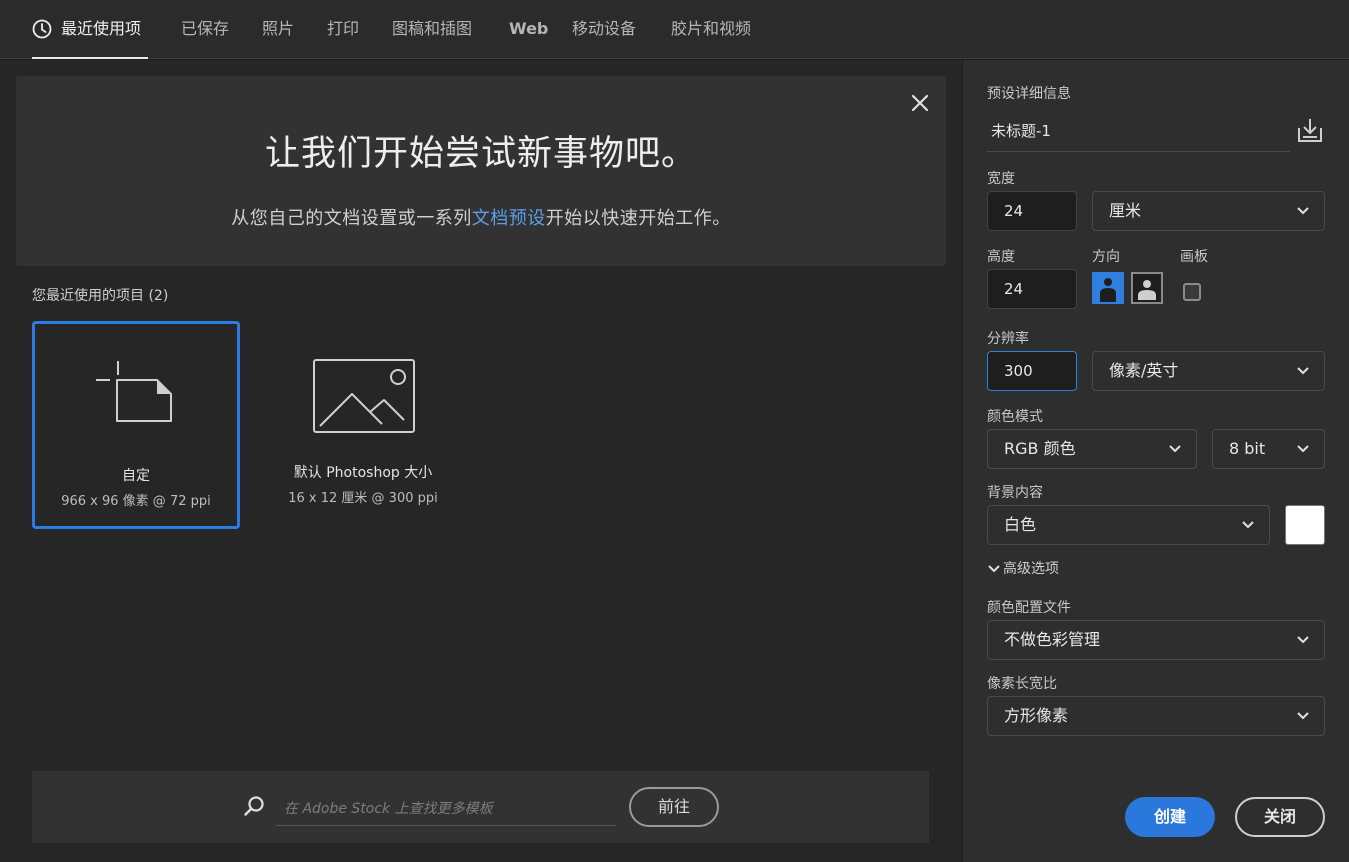 This screenshot has width=1349, height=862. What do you see at coordinates (1156, 640) in the screenshot?
I see `color-profile-select: 不做色彩管理` at bounding box center [1156, 640].